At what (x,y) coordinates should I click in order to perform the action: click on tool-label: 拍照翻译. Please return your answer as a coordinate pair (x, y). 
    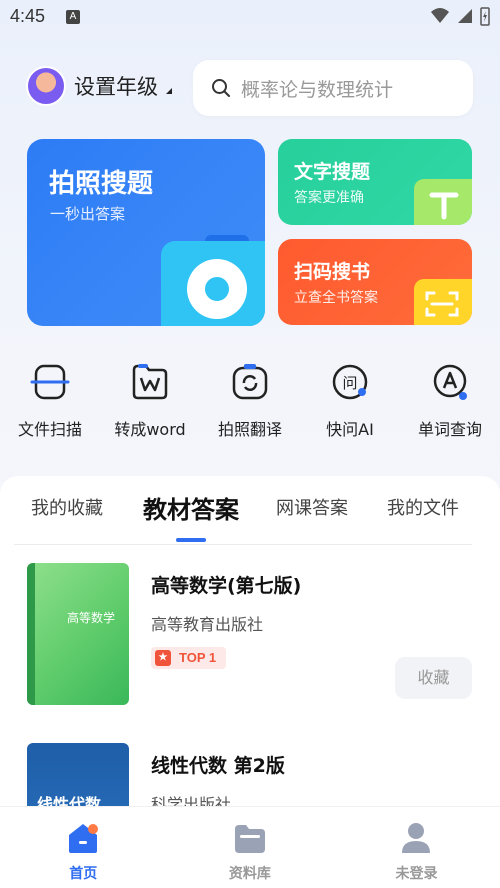
    Looking at the image, I should click on (249, 429).